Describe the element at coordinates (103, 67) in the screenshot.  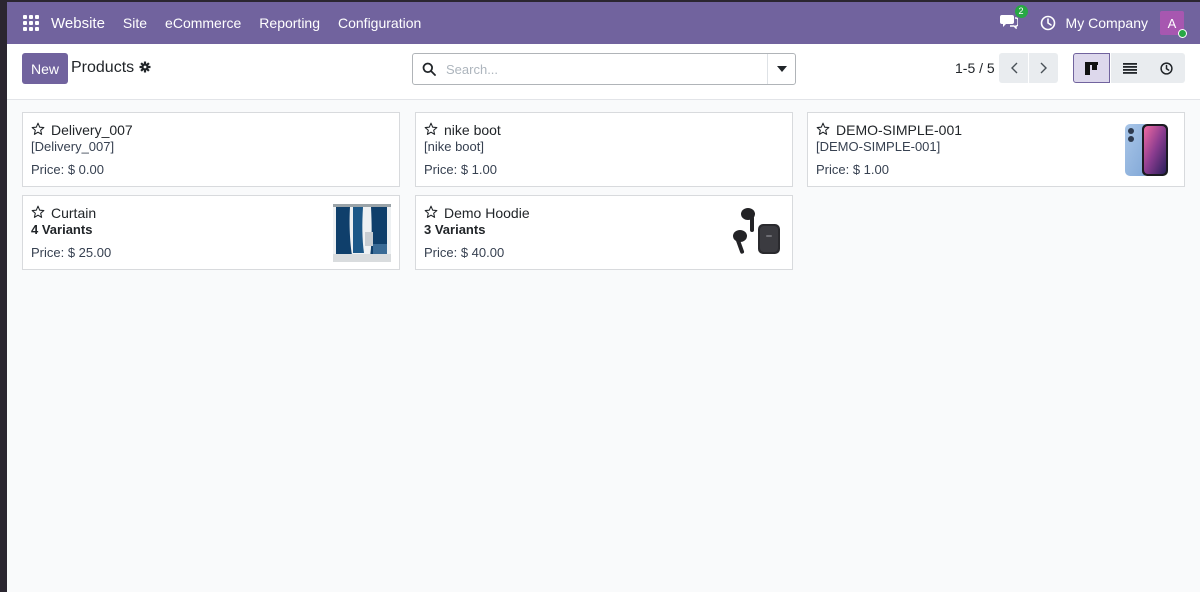
I see `page-title: Products` at that location.